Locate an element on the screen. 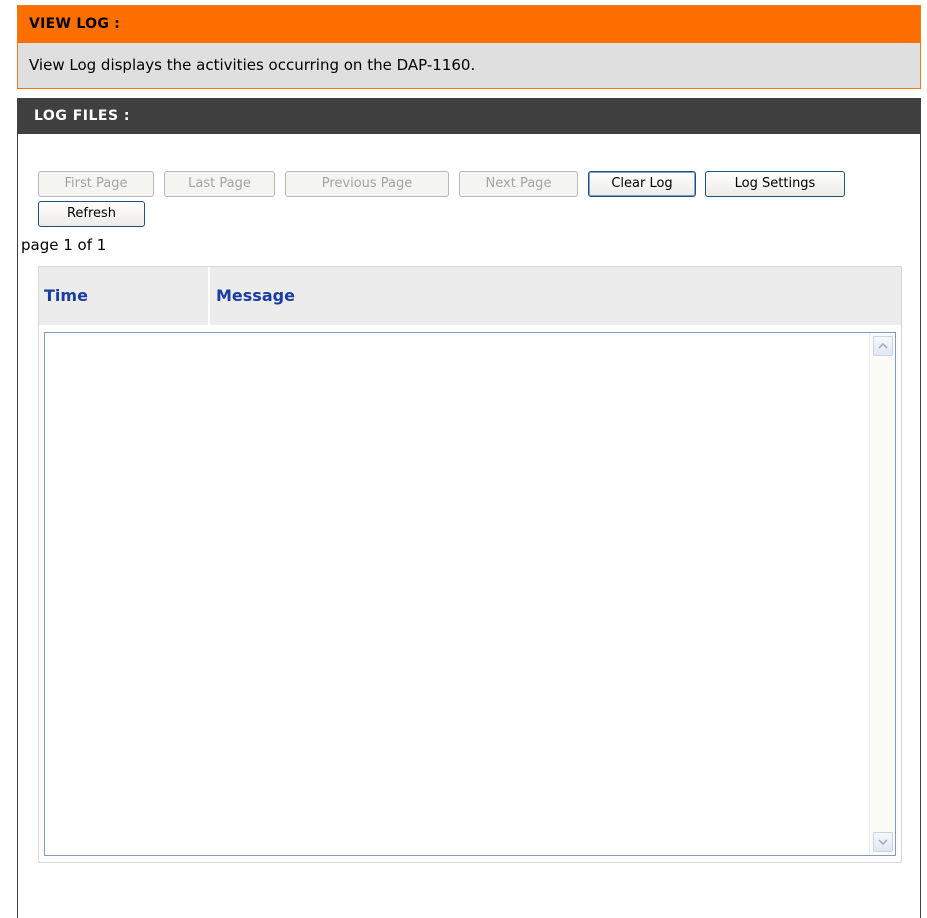 Image resolution: width=927 pixels, height=918 pixels. next-page-button: Next Page is located at coordinates (518, 184).